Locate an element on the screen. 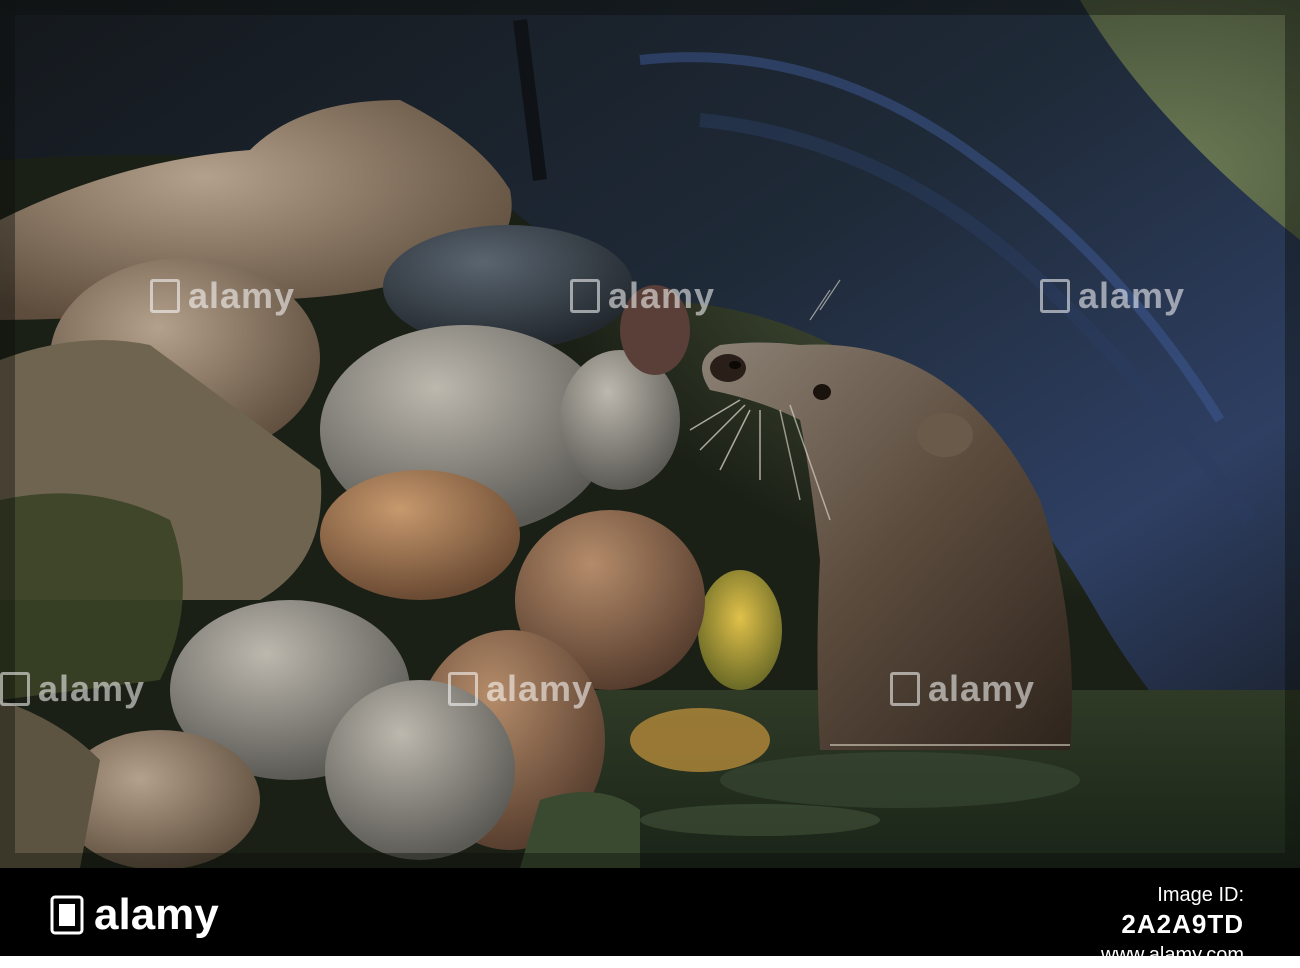 The width and height of the screenshot is (1300, 968). alamy-logo-icon is located at coordinates (67, 915).